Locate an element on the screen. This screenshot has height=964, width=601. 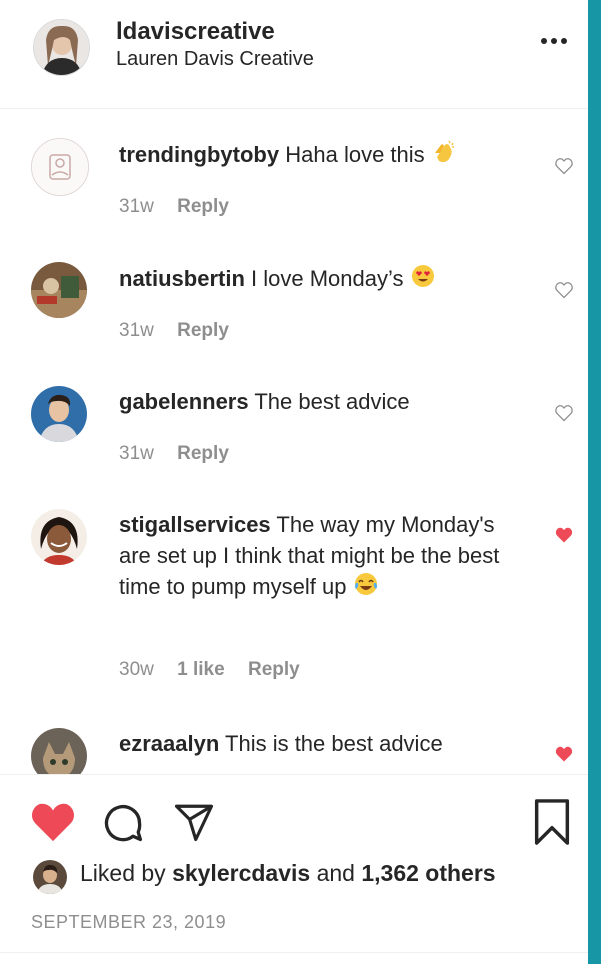
more-horizontal-icon is located at coordinates (554, 43).